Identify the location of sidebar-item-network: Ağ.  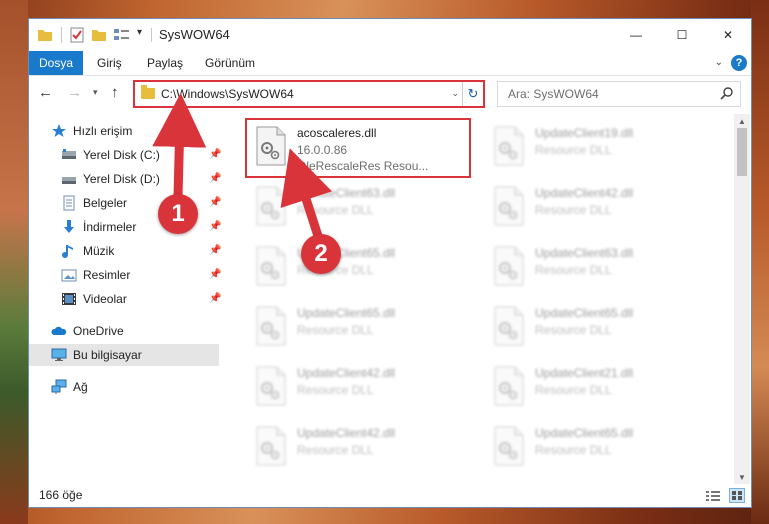
(124, 387).